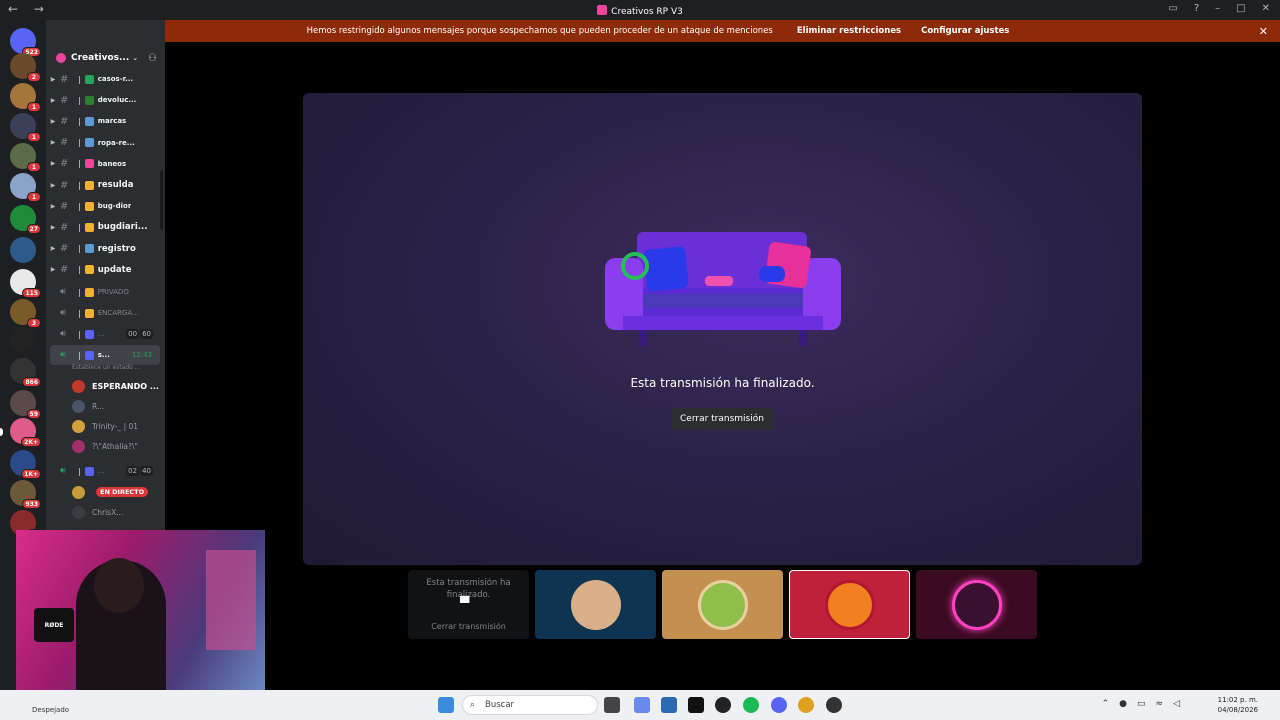  What do you see at coordinates (110, 492) in the screenshot?
I see `voice-member: EN DIRECTO` at bounding box center [110, 492].